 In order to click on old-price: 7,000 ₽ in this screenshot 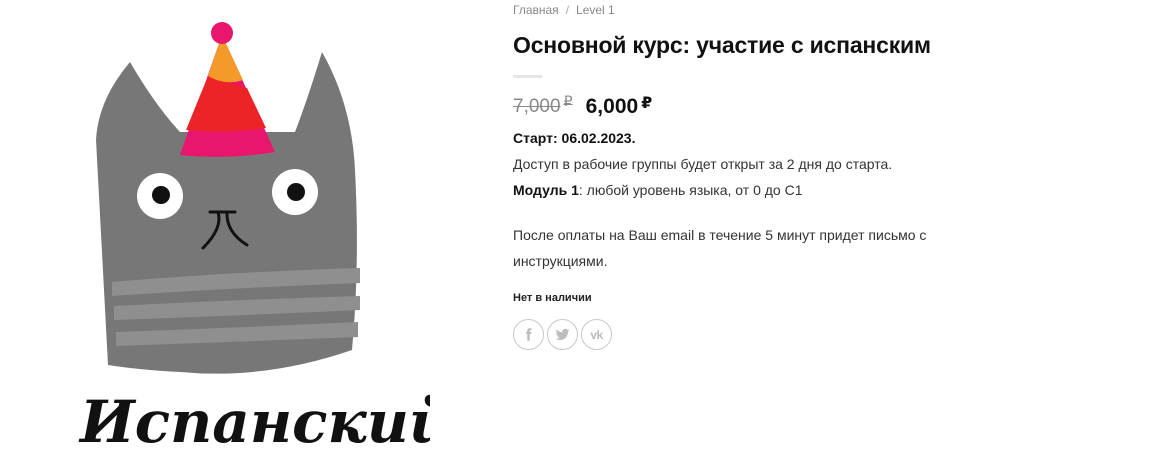, I will do `click(543, 105)`.